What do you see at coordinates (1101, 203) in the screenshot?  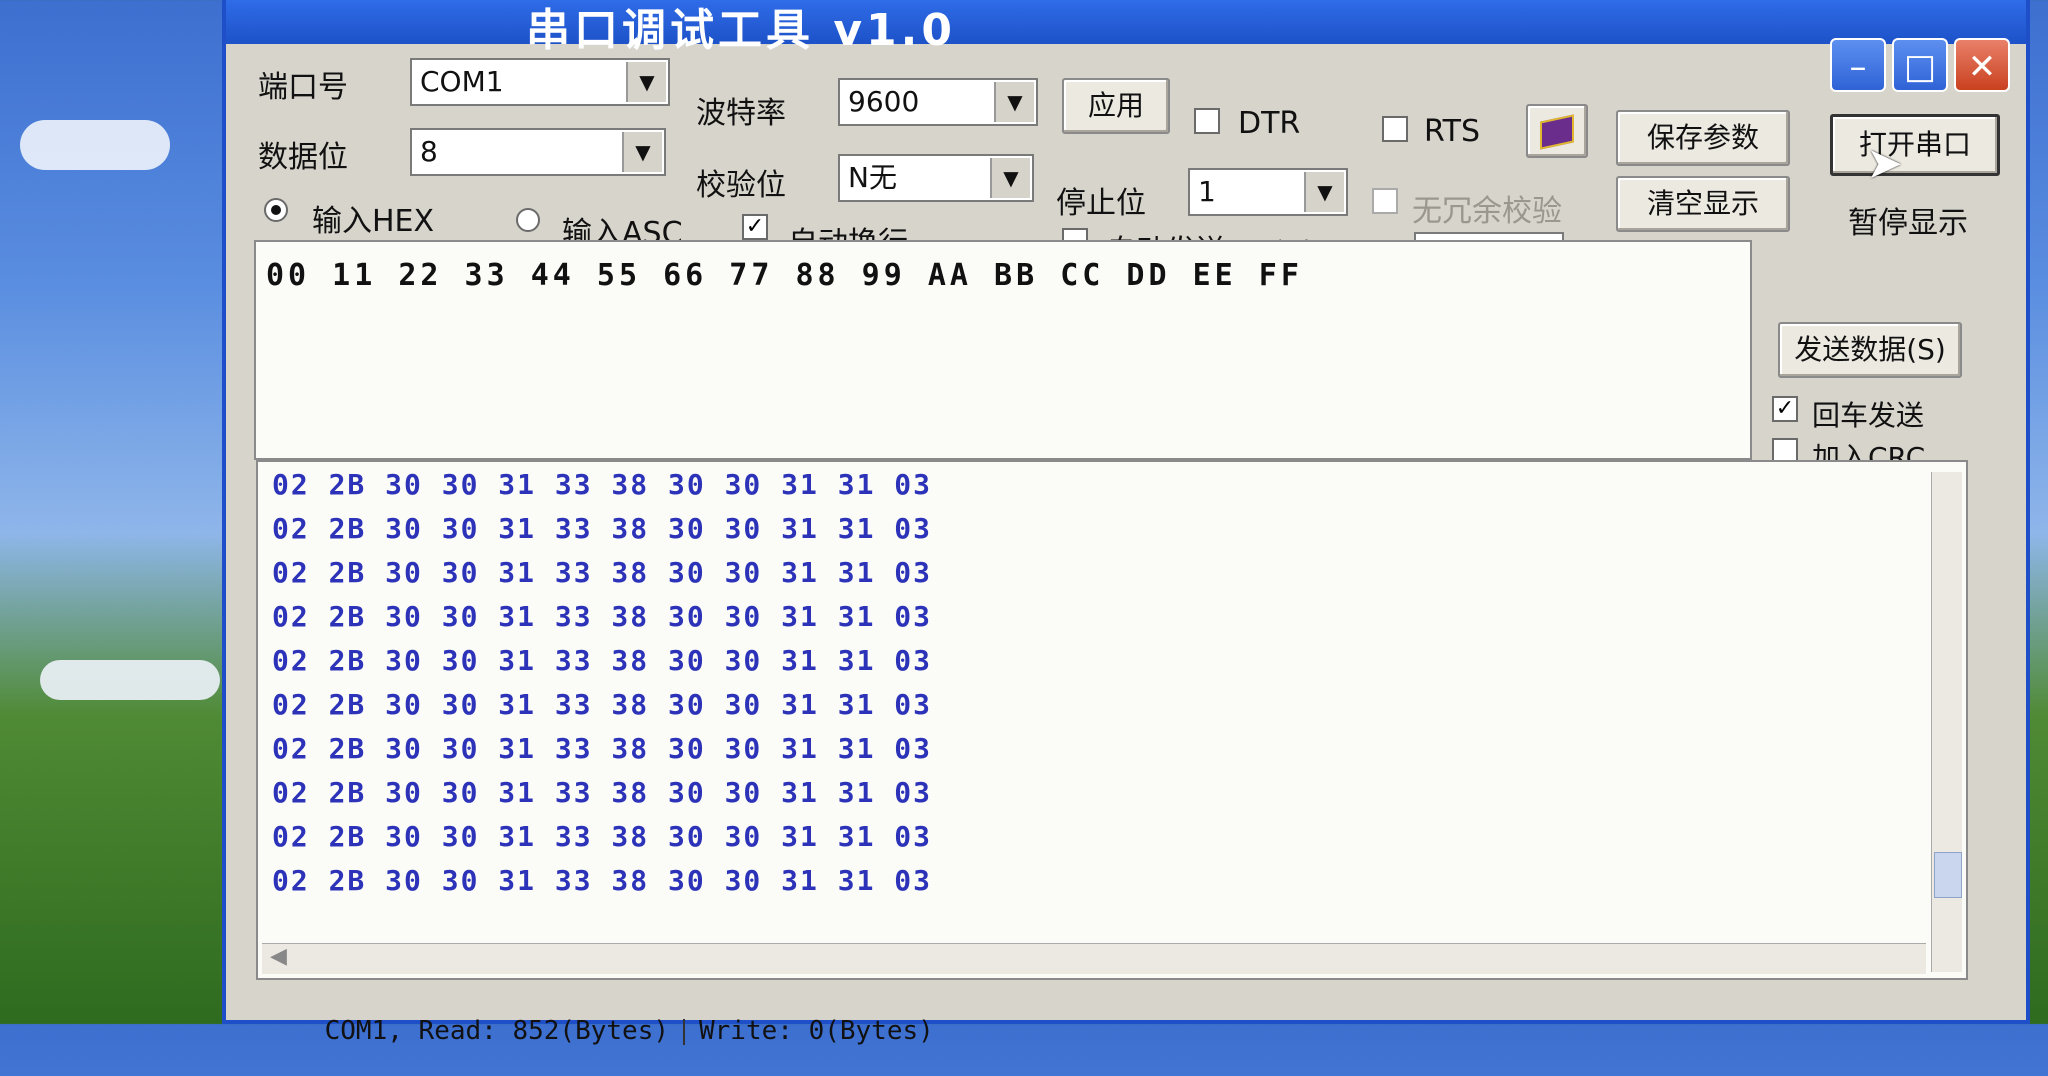 I see `stop-bits-label: 停止位` at bounding box center [1101, 203].